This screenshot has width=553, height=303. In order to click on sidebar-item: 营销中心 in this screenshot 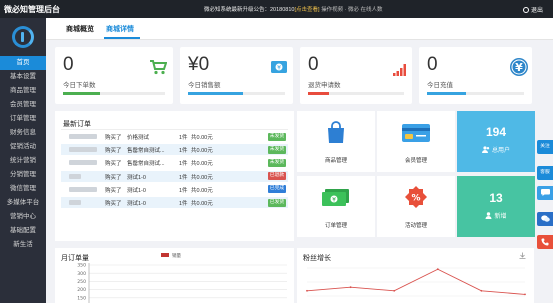, I will do `click(23, 217)`.